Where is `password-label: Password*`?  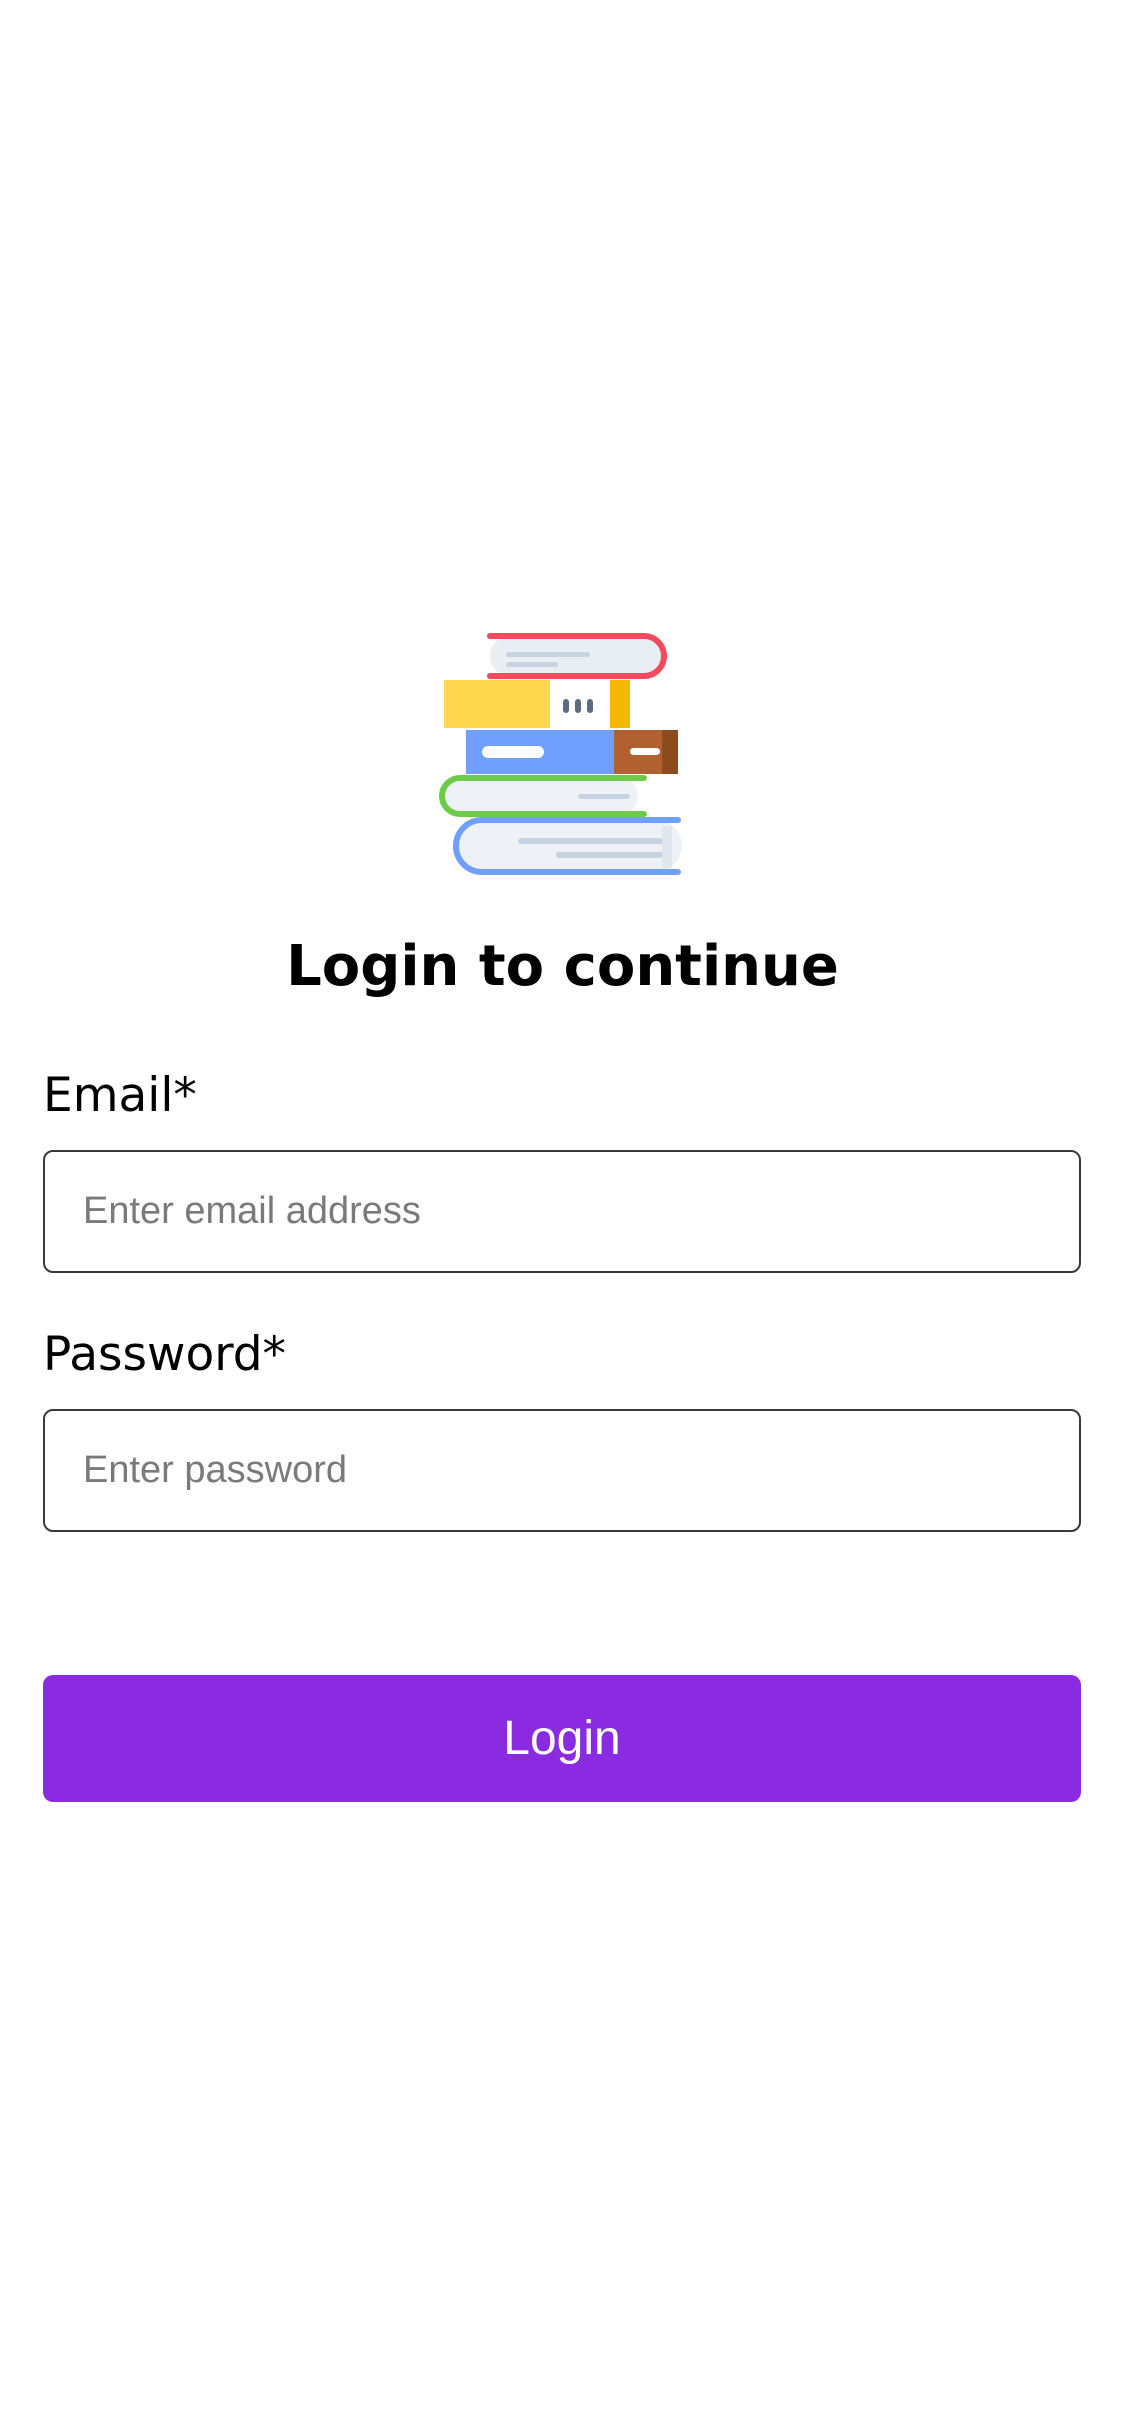 password-label: Password* is located at coordinates (165, 1354).